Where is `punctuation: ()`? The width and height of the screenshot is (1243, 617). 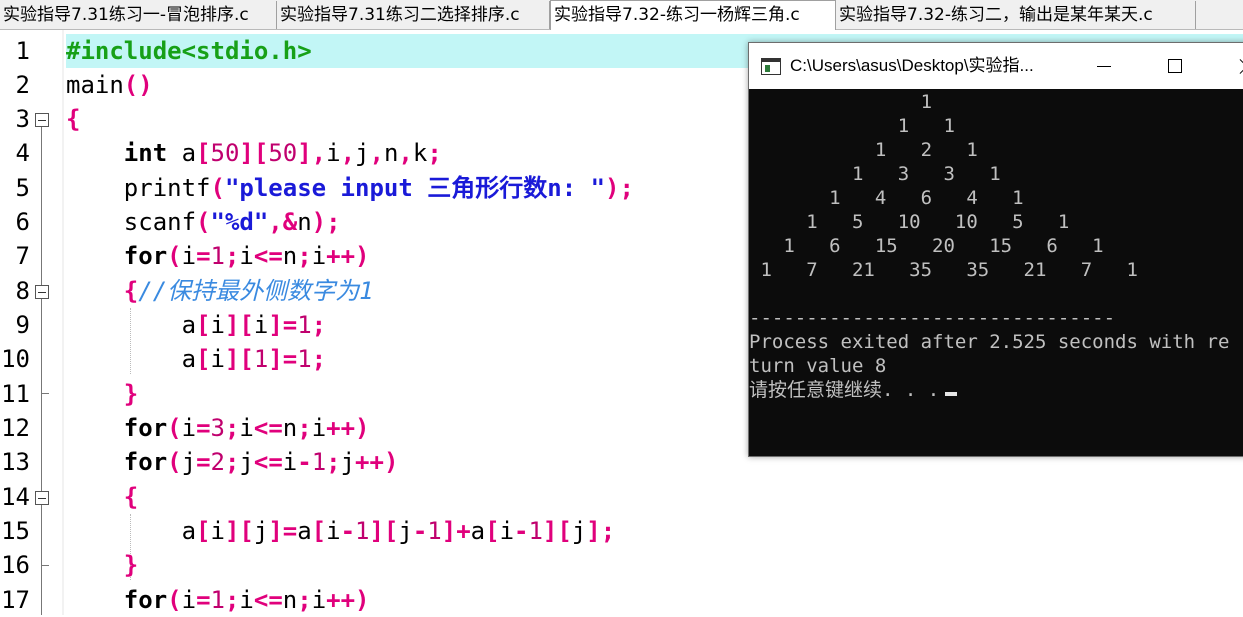
punctuation: () is located at coordinates (138, 85).